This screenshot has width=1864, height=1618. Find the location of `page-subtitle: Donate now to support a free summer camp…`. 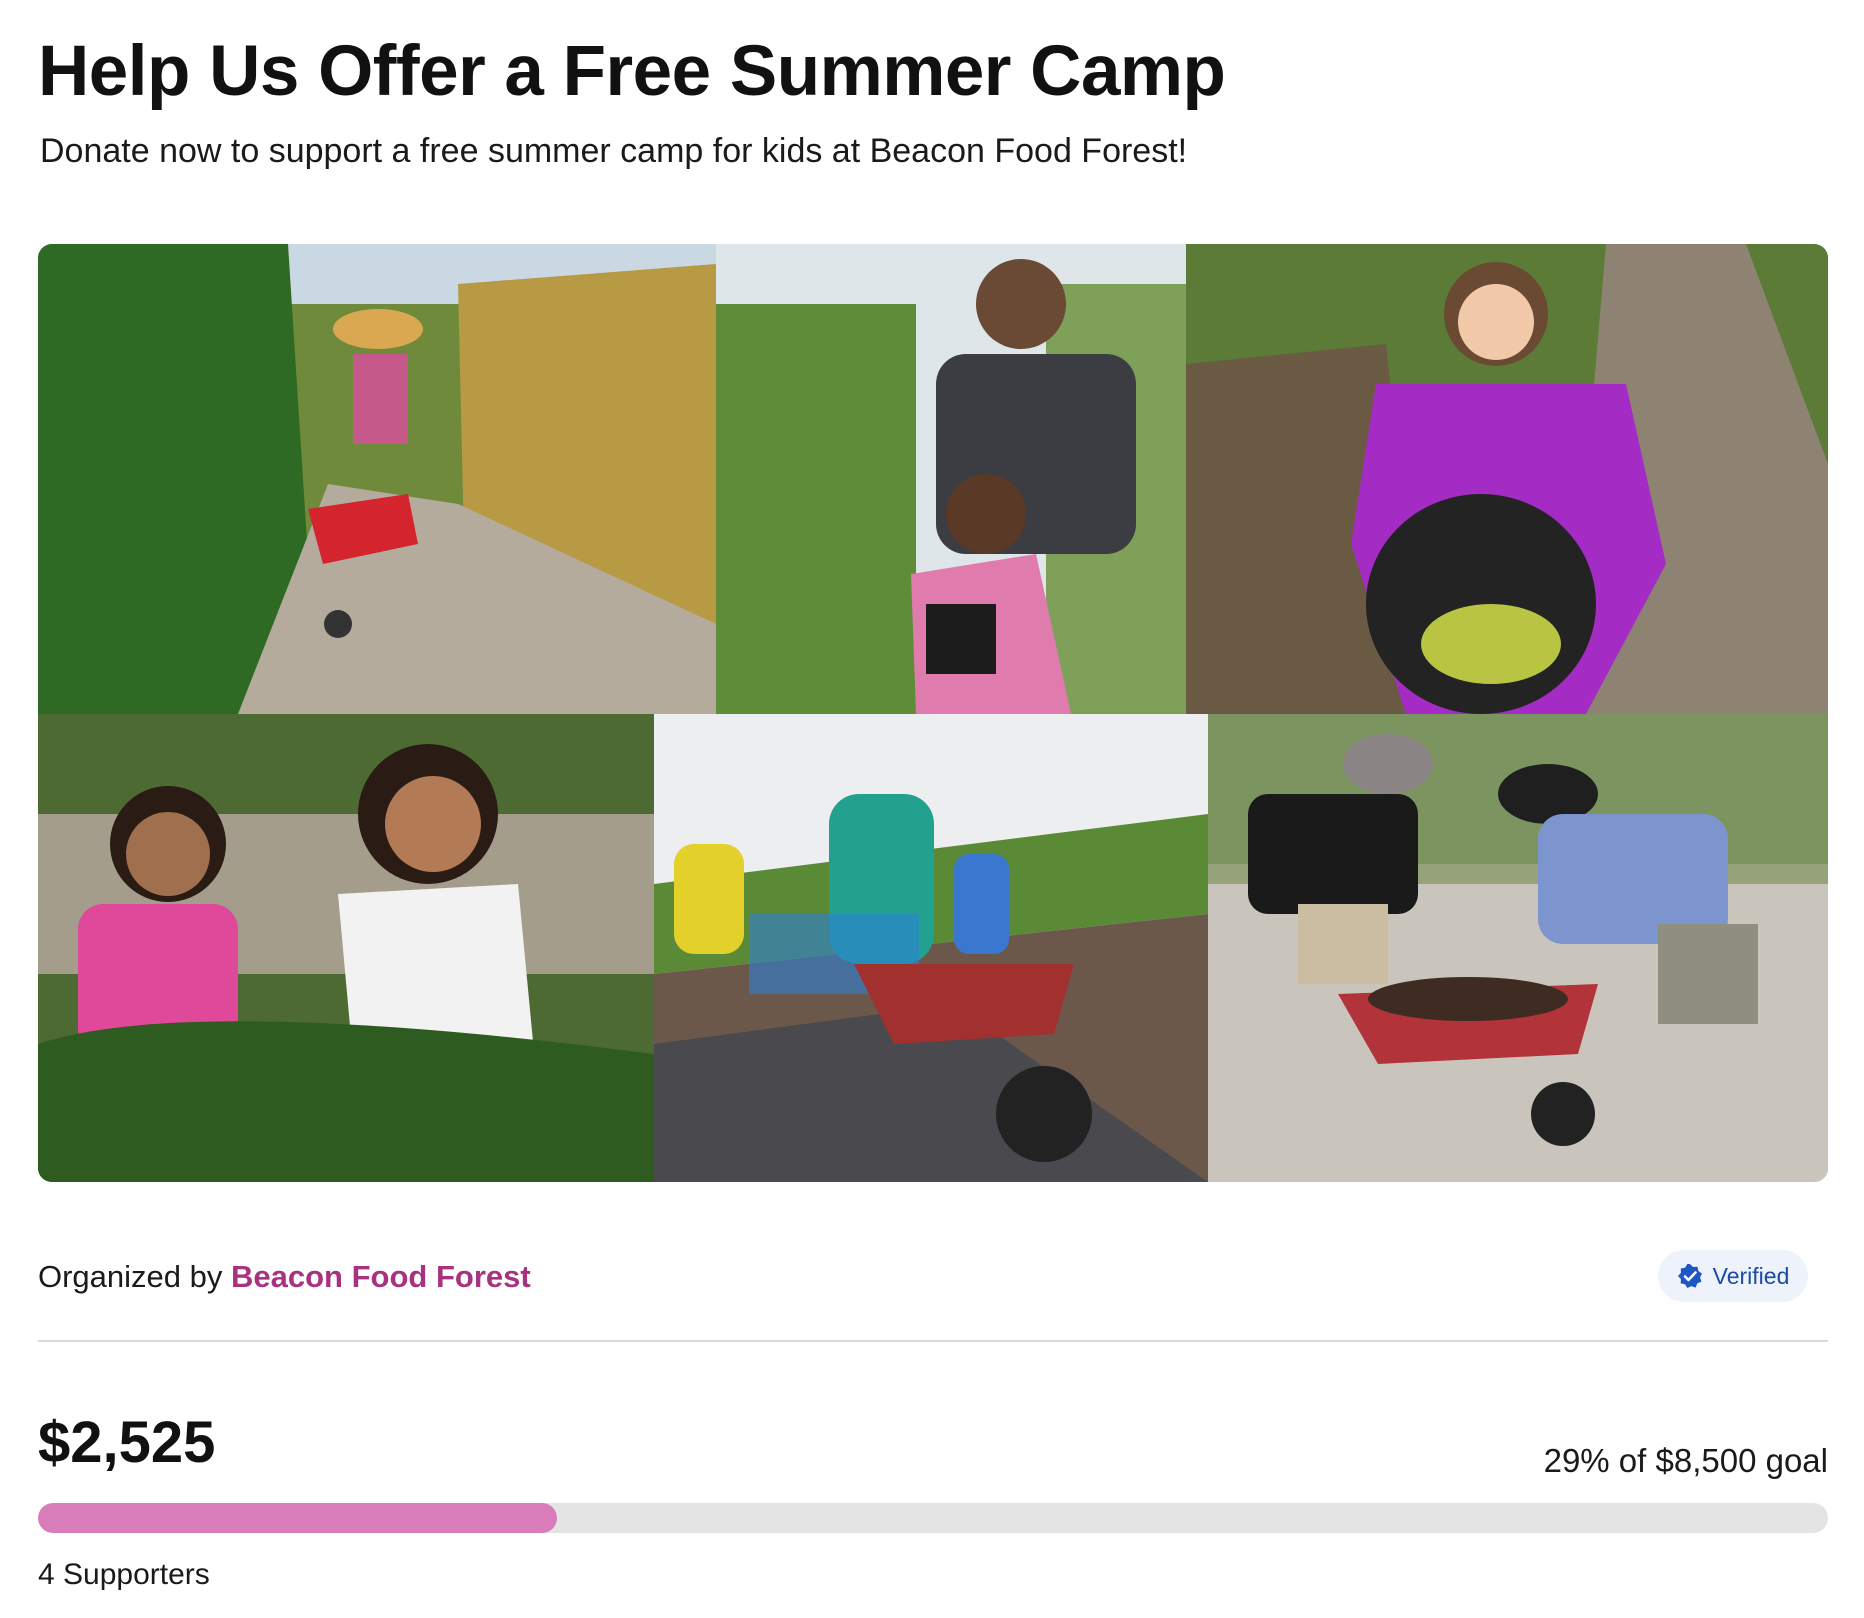

page-subtitle: Donate now to support a free summer camp… is located at coordinates (614, 151).